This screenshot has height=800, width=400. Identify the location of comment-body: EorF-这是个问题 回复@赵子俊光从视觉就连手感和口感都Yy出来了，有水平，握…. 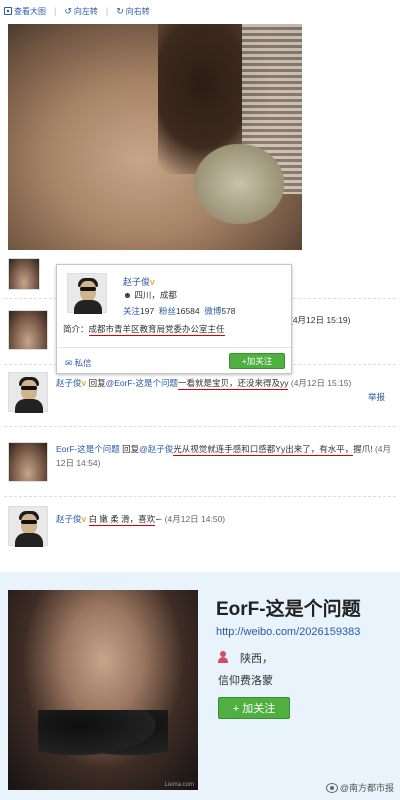
(225, 456).